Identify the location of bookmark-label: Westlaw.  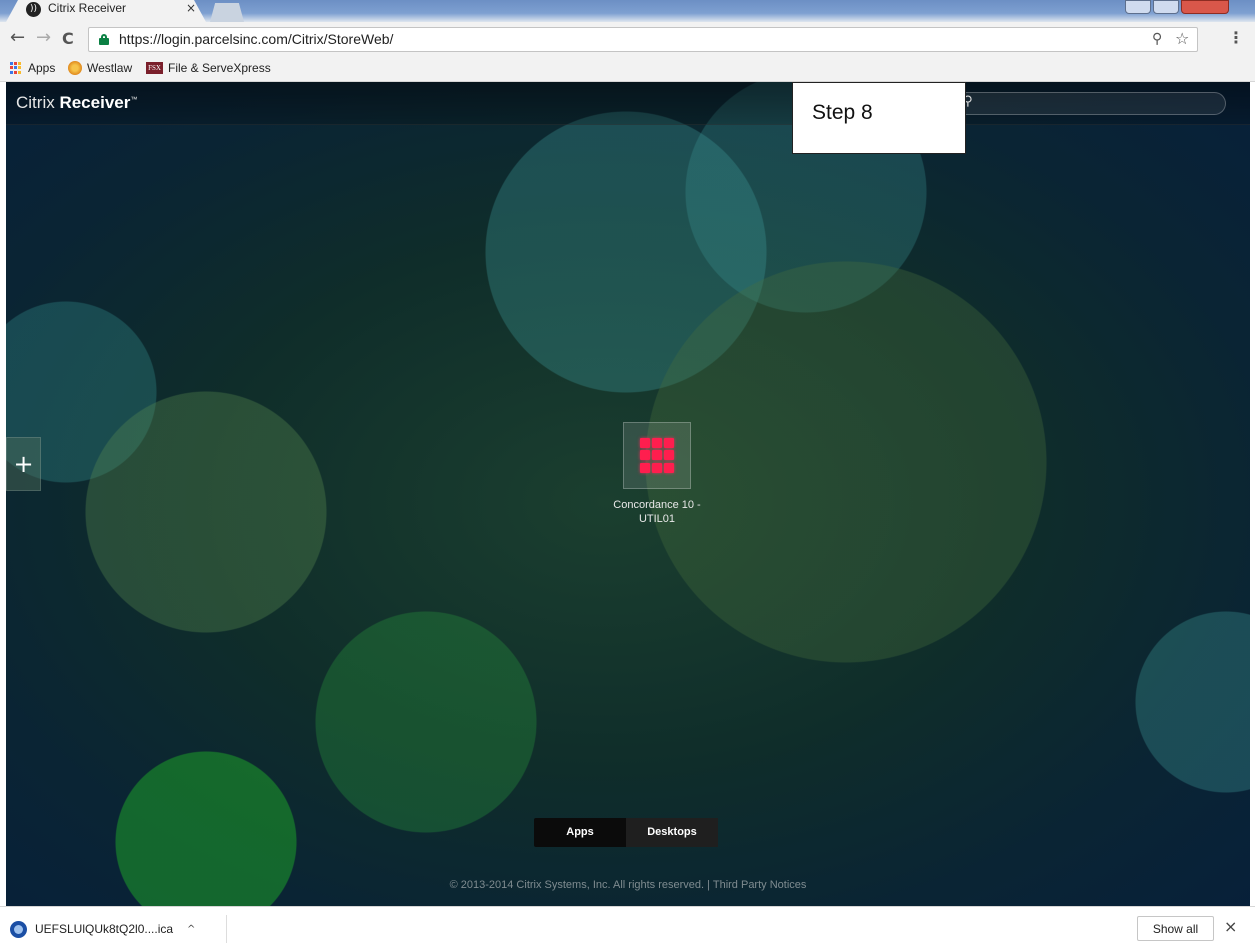
(110, 68).